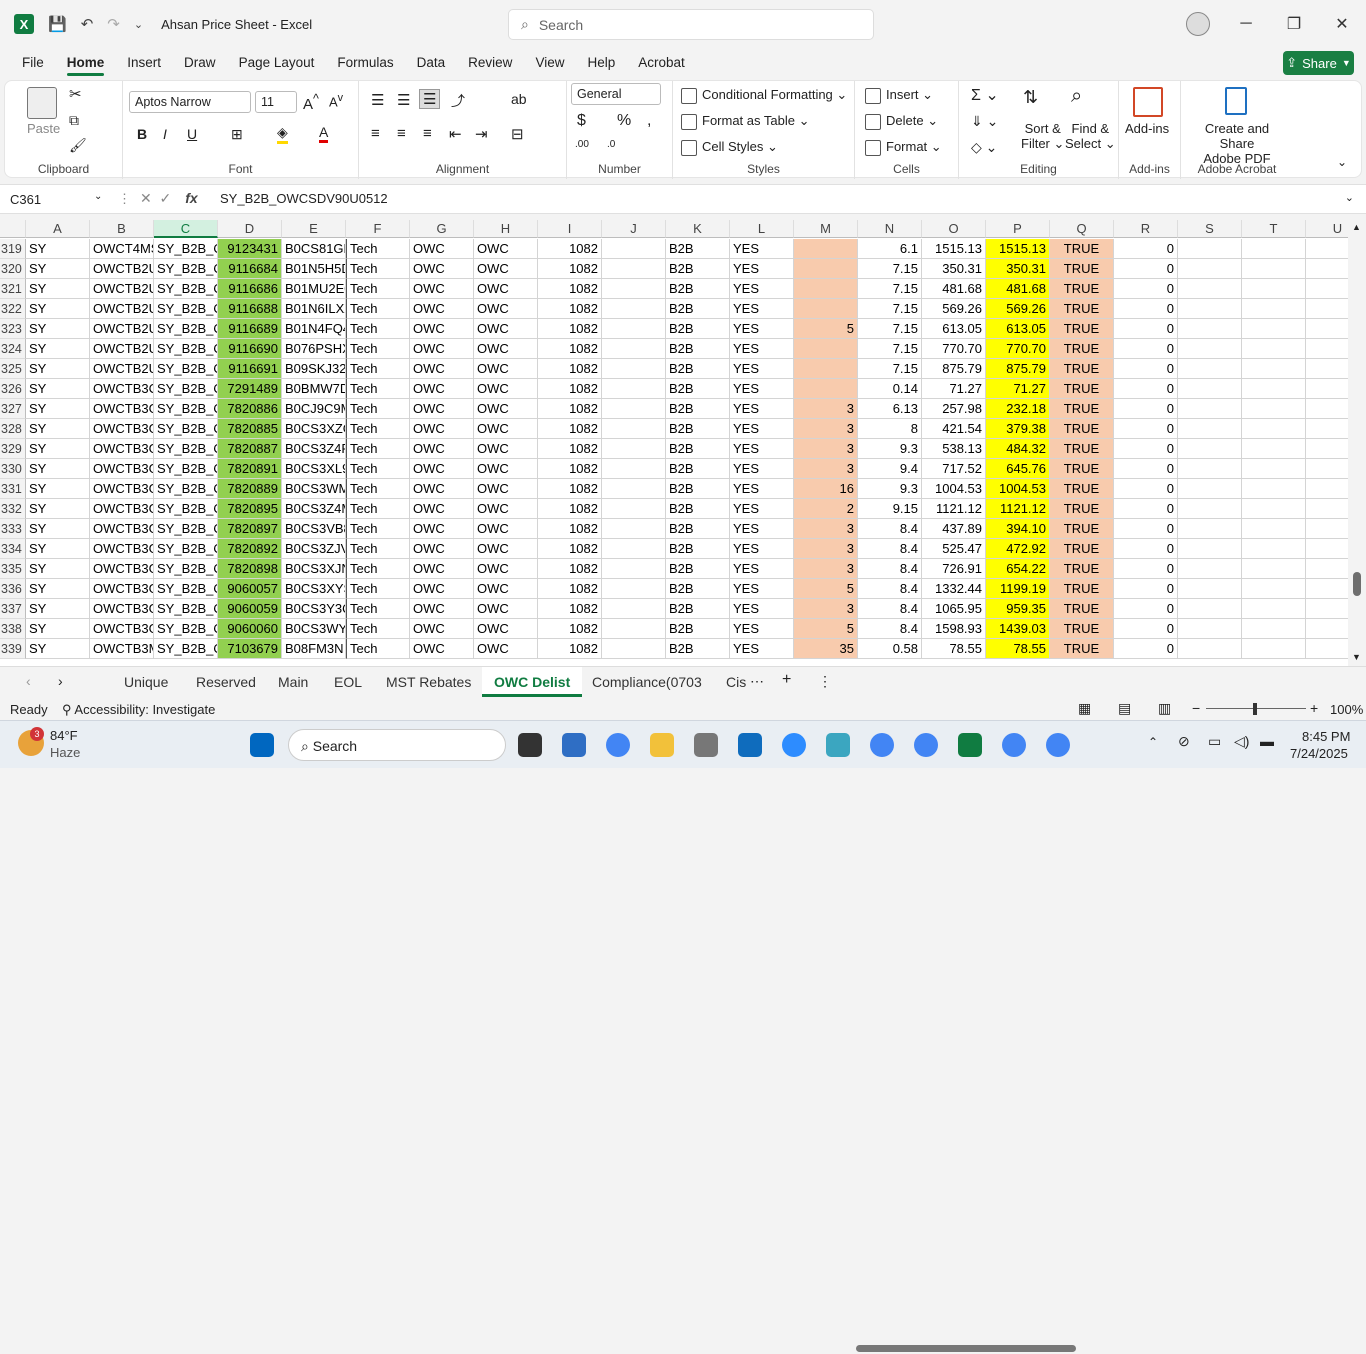 This screenshot has width=1366, height=1354. Describe the element at coordinates (1327, 649) in the screenshot. I see `cell-u: 6` at that location.